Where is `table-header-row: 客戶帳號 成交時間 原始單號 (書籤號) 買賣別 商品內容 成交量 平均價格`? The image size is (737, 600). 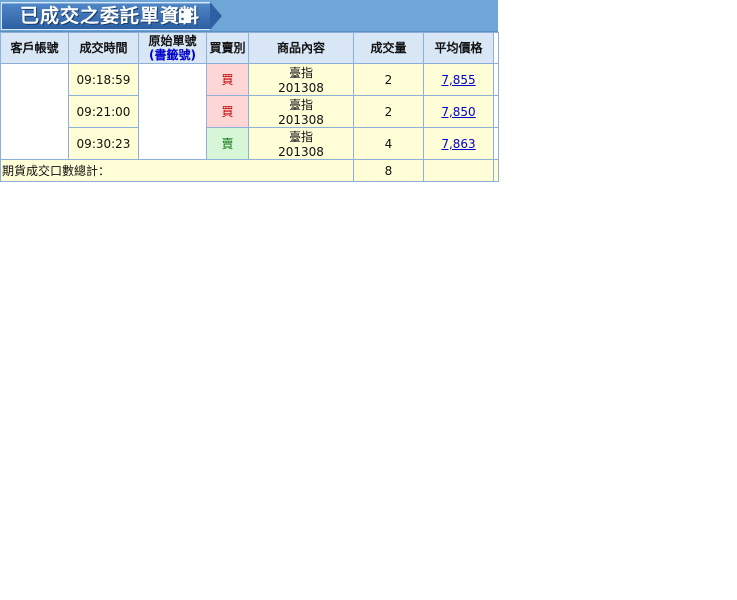 table-header-row: 客戶帳號 成交時間 原始單號 (書籤號) 買賣別 商品內容 成交量 平均價格 is located at coordinates (249, 48).